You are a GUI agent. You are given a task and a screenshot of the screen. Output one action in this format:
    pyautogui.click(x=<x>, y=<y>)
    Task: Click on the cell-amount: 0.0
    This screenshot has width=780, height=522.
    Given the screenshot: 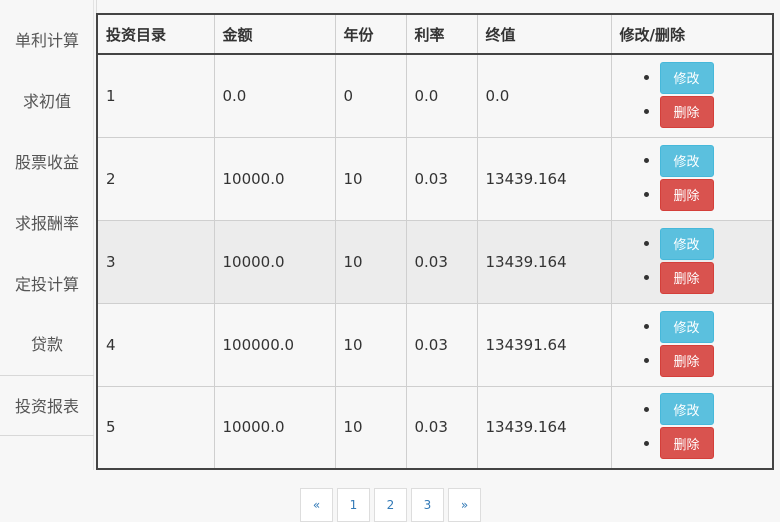 What is the action you would take?
    pyautogui.click(x=274, y=95)
    